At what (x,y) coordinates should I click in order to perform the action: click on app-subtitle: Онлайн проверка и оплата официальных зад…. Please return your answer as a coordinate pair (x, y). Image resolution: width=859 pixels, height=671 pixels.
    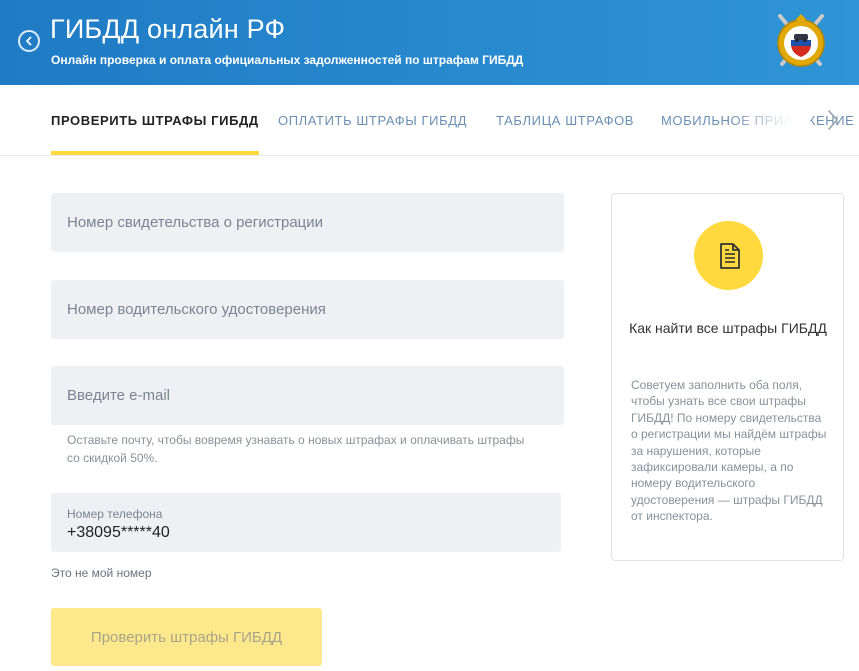
    Looking at the image, I should click on (287, 60).